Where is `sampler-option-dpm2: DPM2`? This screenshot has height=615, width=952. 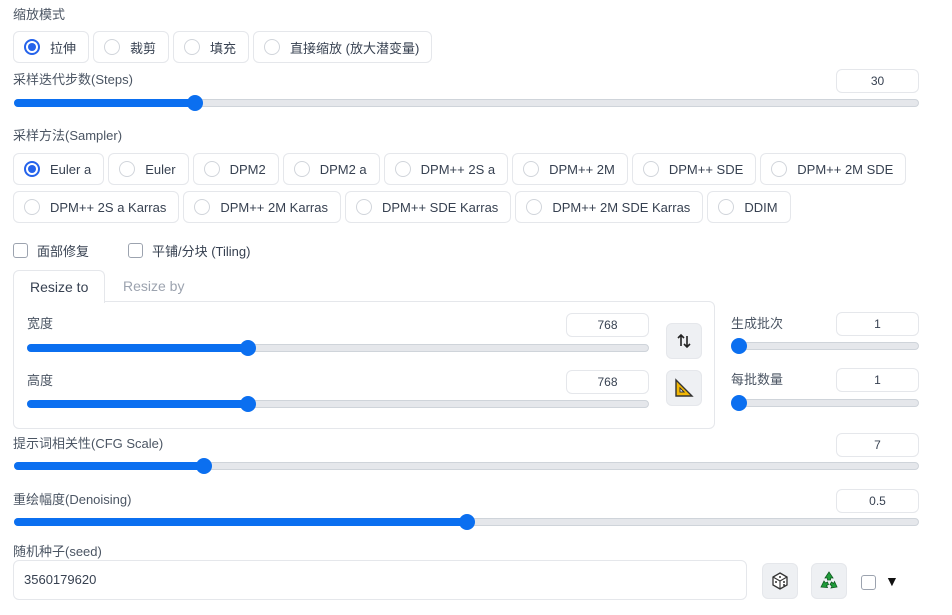 sampler-option-dpm2: DPM2 is located at coordinates (235, 169).